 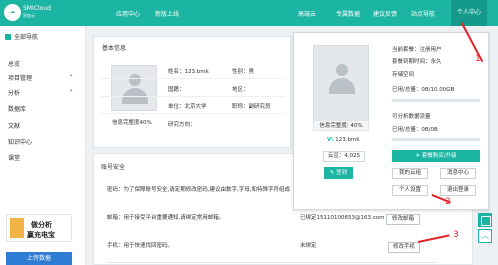 I want to click on promo-line-2: 赢充电宝, so click(x=41, y=235).